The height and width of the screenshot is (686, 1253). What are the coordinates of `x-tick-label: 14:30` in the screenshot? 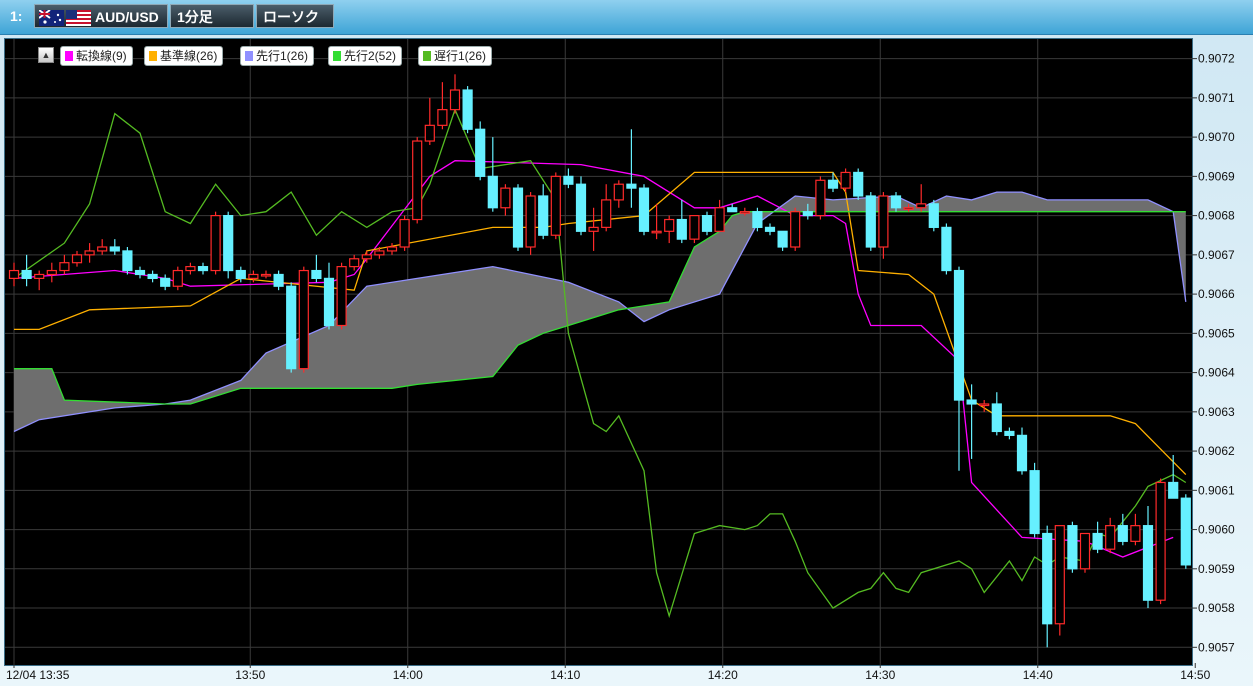 It's located at (880, 675).